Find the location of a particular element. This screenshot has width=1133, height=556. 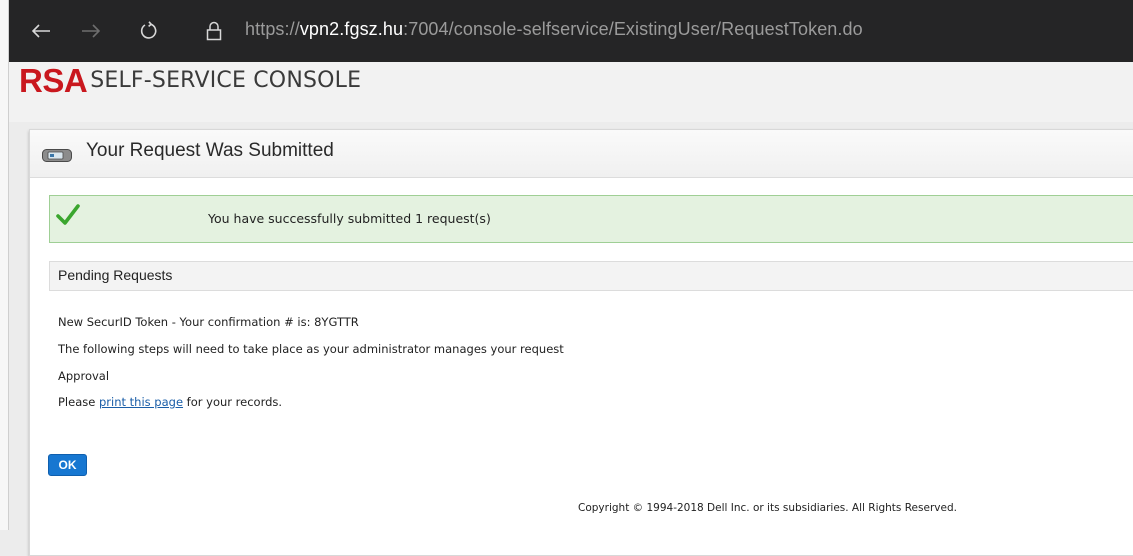

logo-rsa-mark: RSA is located at coordinates (53, 80).